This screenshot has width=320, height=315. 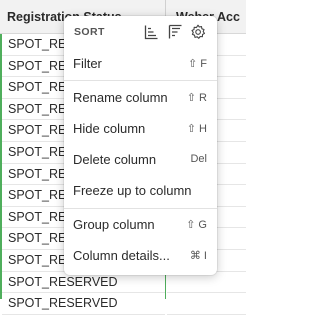 What do you see at coordinates (140, 63) in the screenshot?
I see `menu-item-filter: Filter ⇧ F` at bounding box center [140, 63].